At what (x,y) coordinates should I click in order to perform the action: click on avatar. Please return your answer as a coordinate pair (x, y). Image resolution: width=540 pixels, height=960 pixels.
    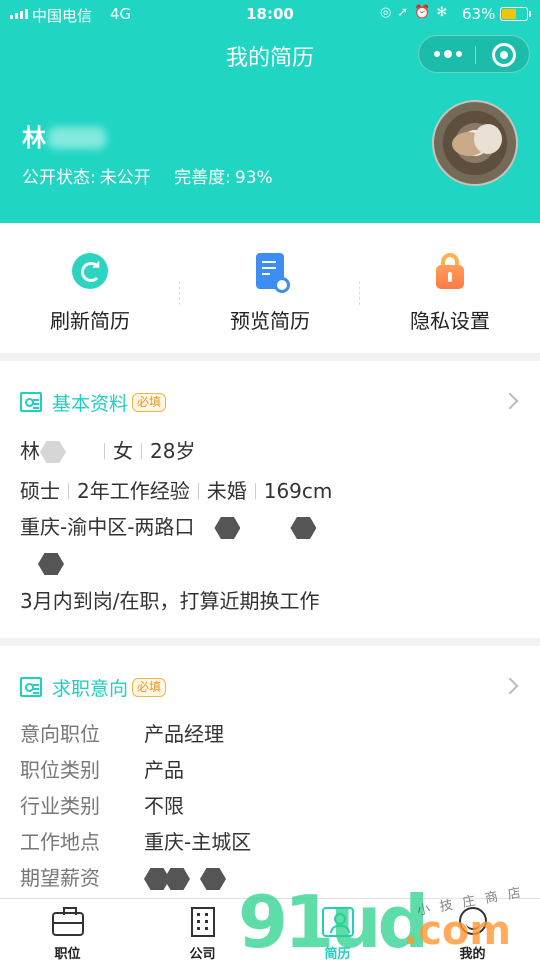
    Looking at the image, I should click on (475, 143).